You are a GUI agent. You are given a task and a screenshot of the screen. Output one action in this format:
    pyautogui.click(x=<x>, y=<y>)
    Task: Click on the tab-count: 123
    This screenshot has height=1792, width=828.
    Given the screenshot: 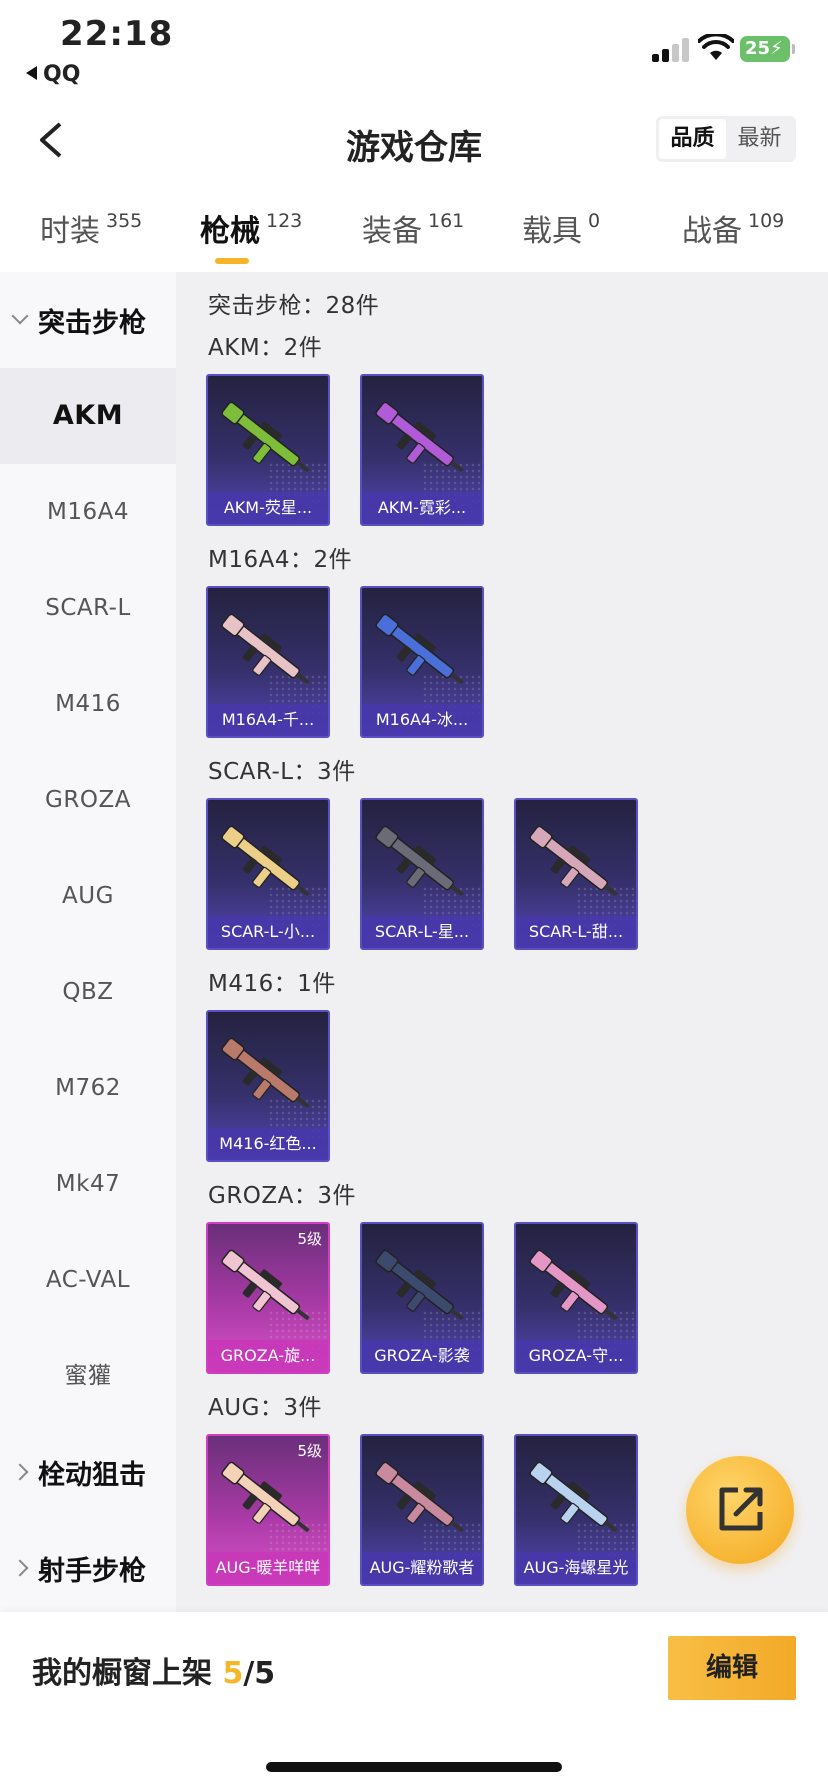 What is the action you would take?
    pyautogui.click(x=284, y=221)
    